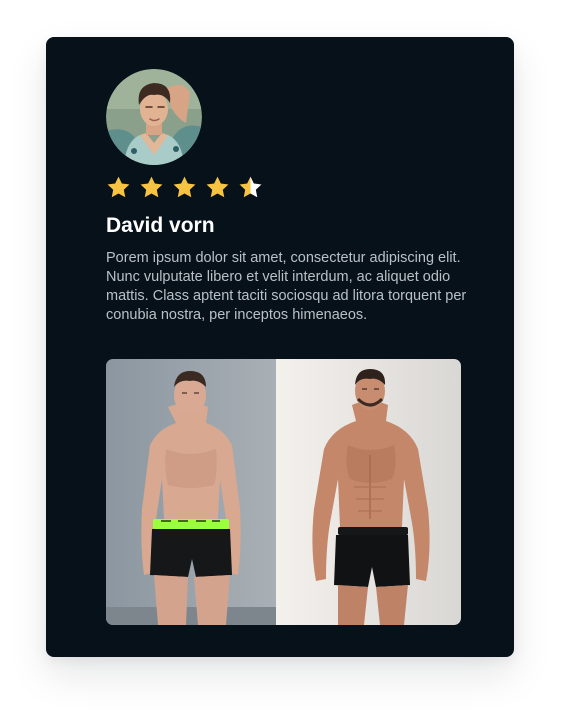  Describe the element at coordinates (285, 187) in the screenshot. I see `star-rating` at that location.